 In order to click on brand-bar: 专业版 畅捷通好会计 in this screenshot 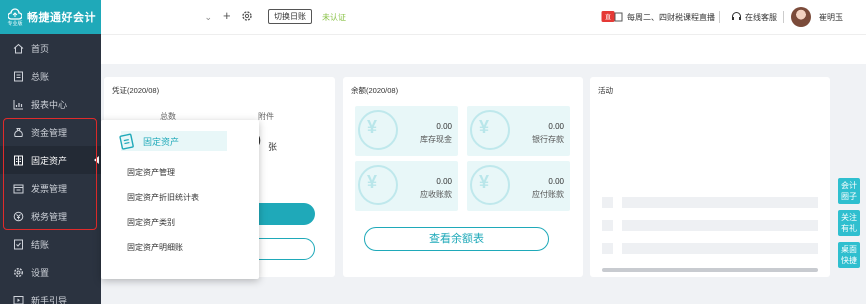, I will do `click(50, 17)`.